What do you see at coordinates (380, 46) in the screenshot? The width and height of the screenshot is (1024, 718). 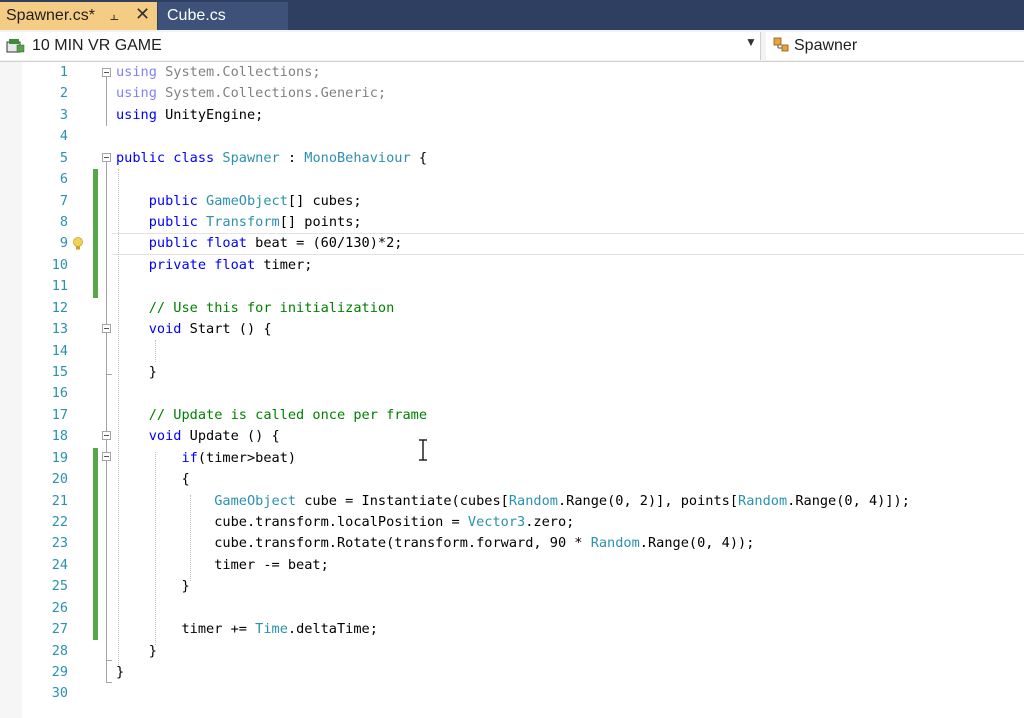 I see `project-dropdown: 10 MIN VR GAME ▼` at bounding box center [380, 46].